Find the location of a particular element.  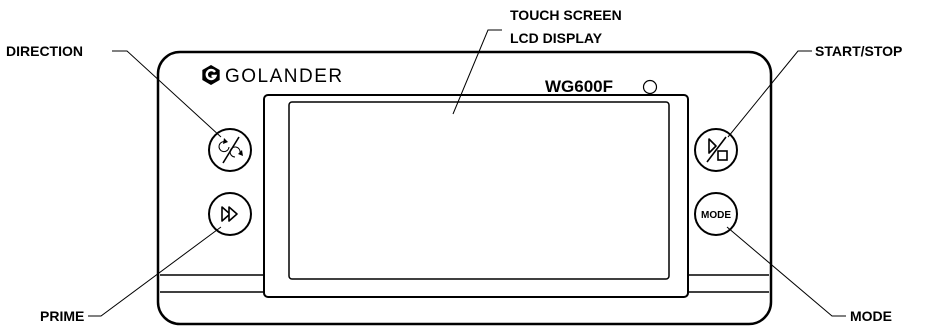

mode-button: MODE is located at coordinates (716, 214).